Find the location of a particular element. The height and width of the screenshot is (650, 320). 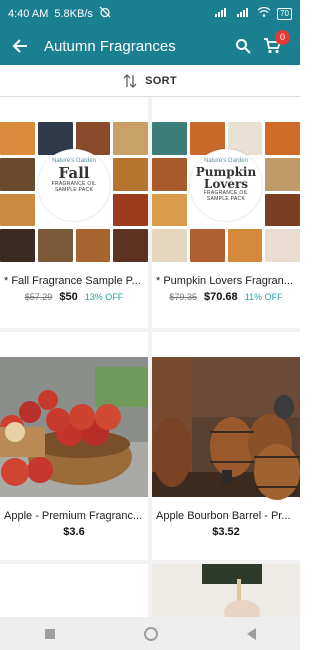

status-speed: 5.8KB/s is located at coordinates (73, 13).